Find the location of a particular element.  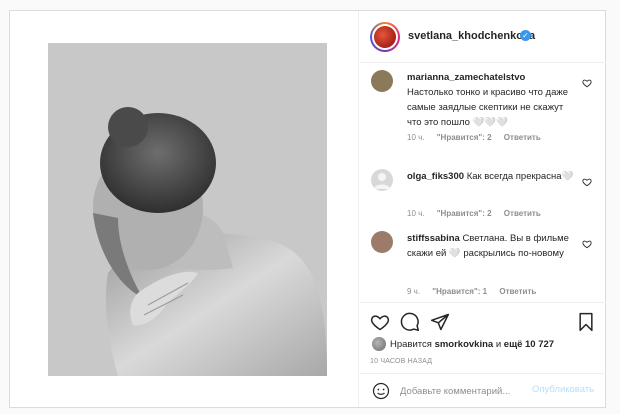

comment-icon is located at coordinates (410, 322).